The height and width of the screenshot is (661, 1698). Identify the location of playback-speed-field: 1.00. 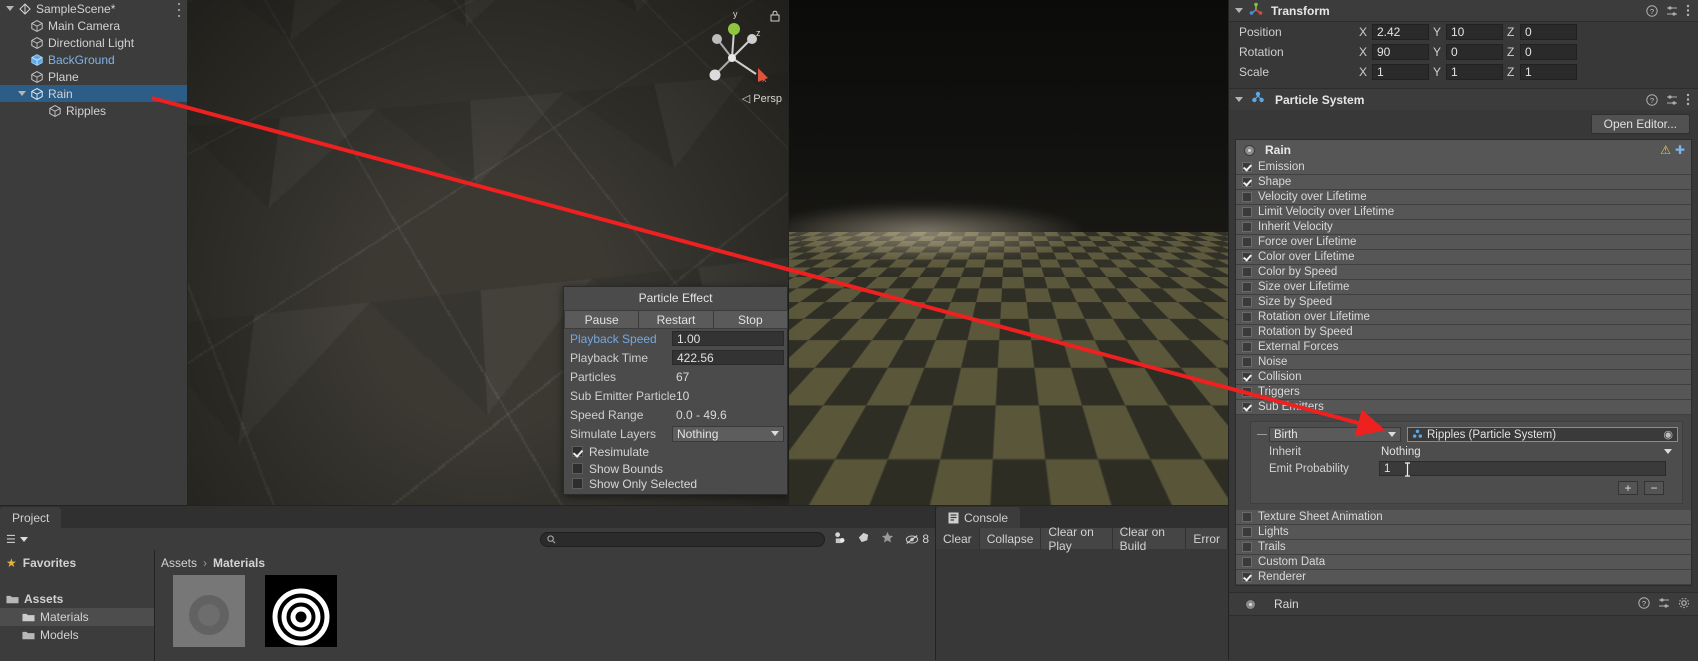
(728, 338).